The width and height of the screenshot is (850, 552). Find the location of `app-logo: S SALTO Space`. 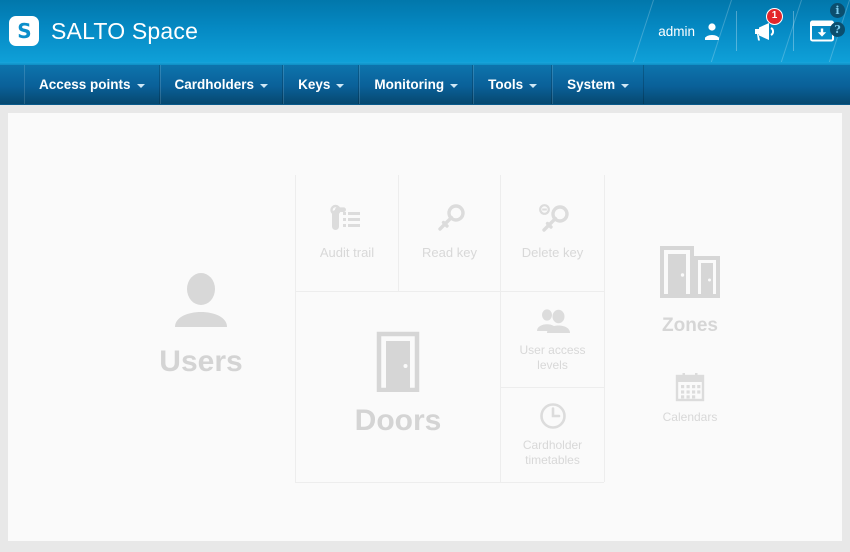

app-logo: S SALTO Space is located at coordinates (103, 31).